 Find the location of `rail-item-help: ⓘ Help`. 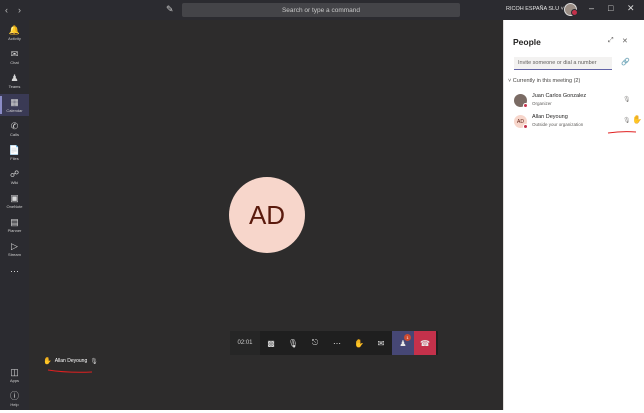

rail-item-help: ⓘ Help is located at coordinates (14, 399).